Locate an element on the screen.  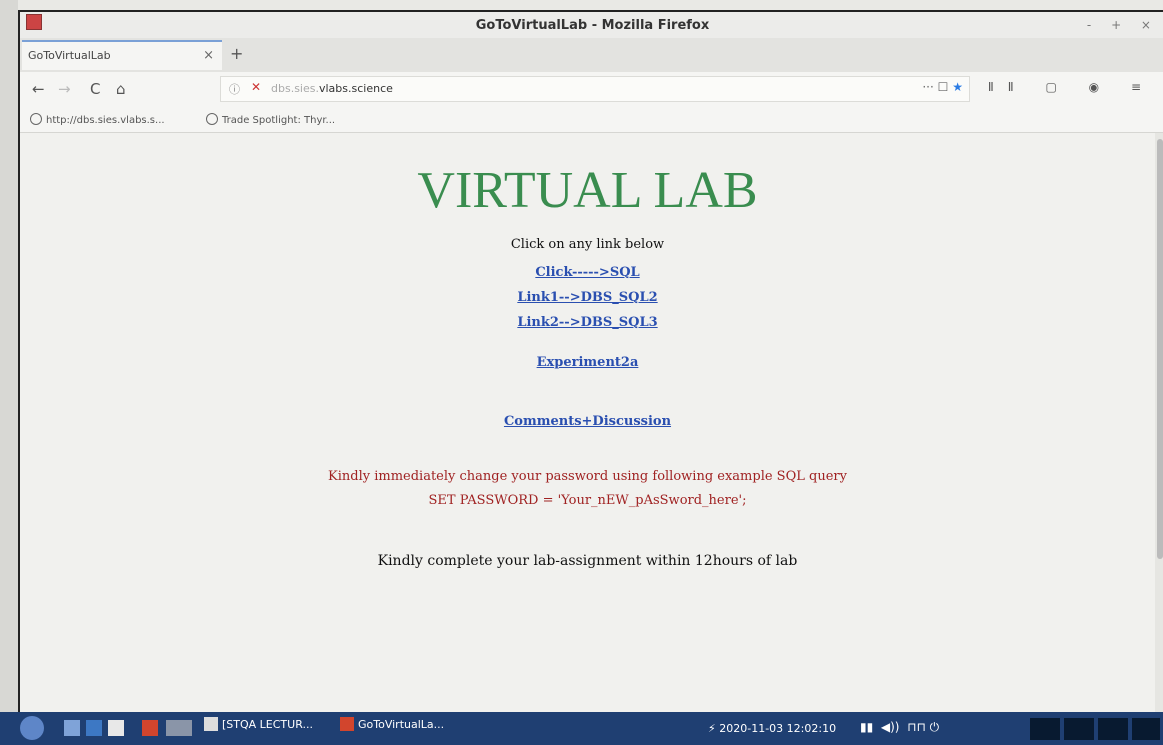
lock-icon: ⊓⊓ is located at coordinates (916, 727).